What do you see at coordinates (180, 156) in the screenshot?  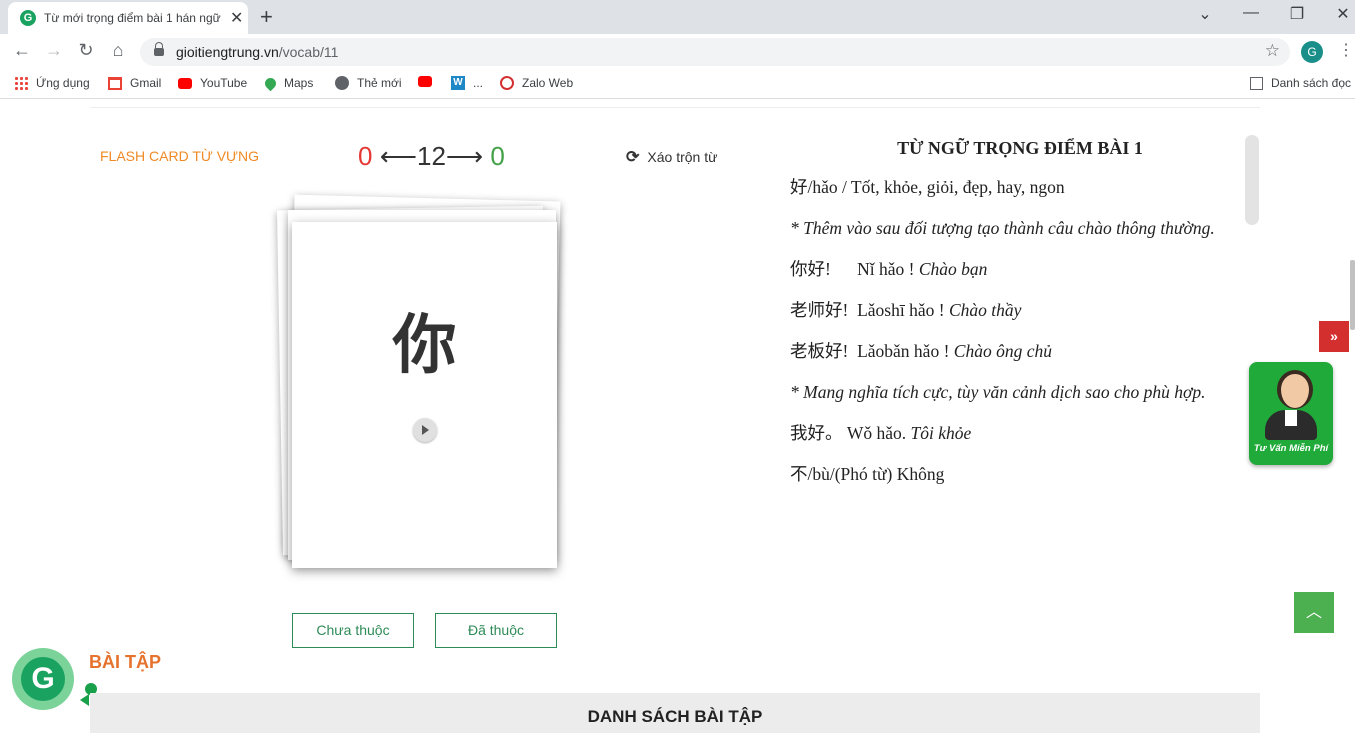 I see `flashcard-section-title: FLASH CARD TỪ VỰNG` at bounding box center [180, 156].